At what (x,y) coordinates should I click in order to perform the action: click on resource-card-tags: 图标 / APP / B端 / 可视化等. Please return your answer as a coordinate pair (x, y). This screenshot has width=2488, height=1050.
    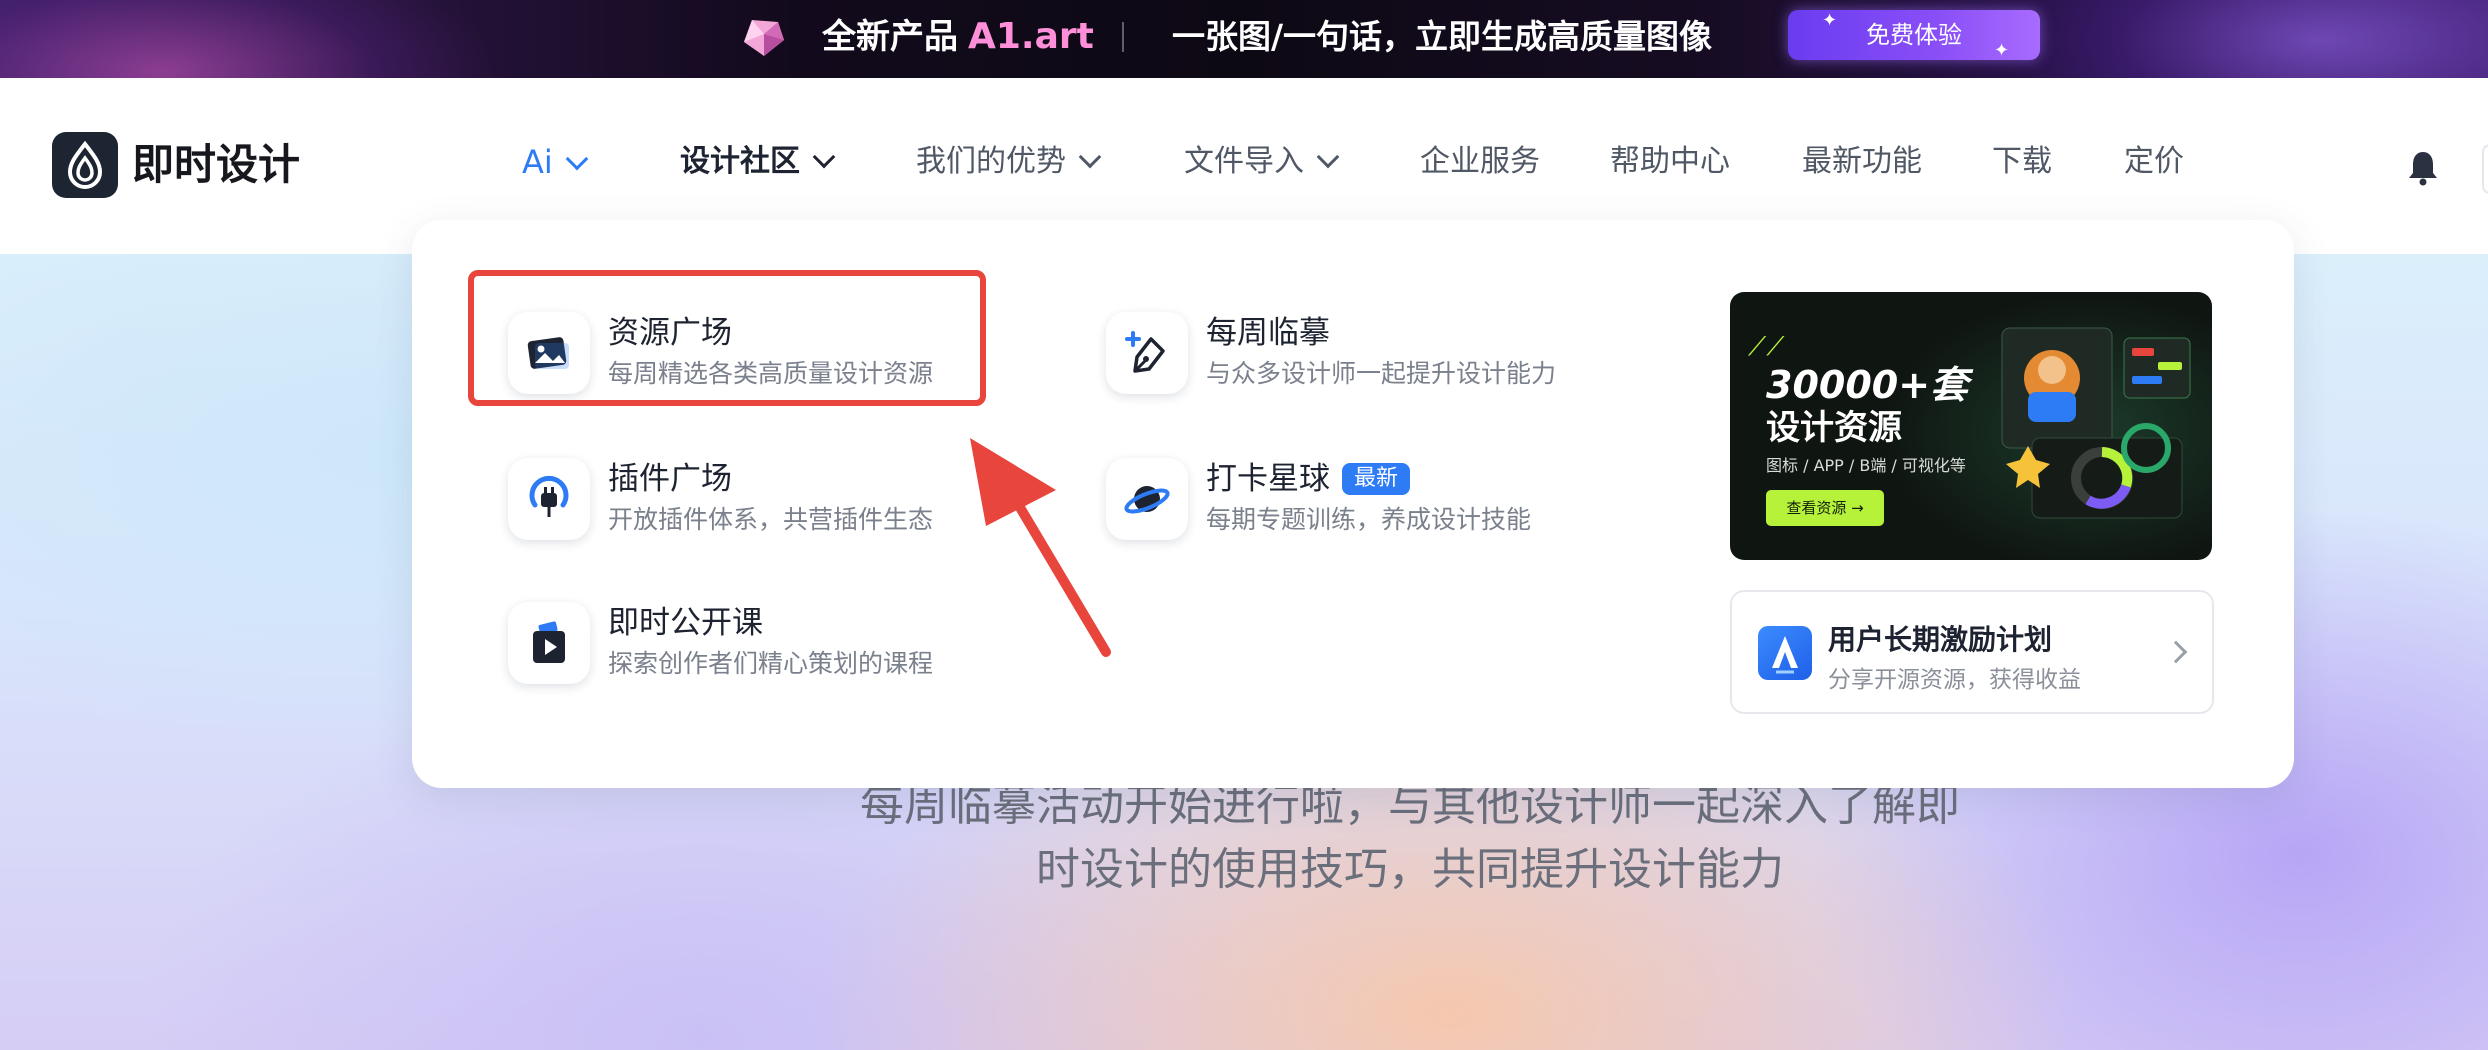
    Looking at the image, I should click on (1866, 465).